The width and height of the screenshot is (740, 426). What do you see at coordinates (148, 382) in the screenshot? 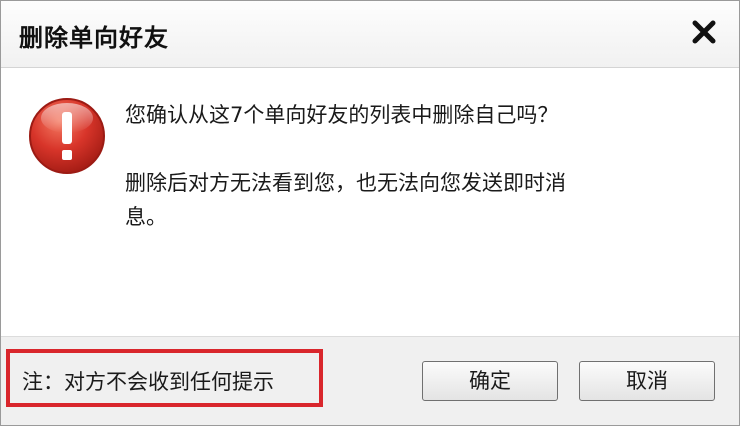
I see `note-text: 注：对方不会收到任何提示` at bounding box center [148, 382].